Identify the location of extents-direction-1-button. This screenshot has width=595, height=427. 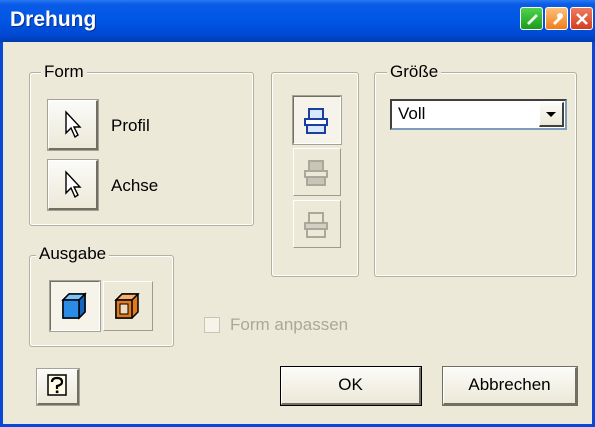
(317, 120).